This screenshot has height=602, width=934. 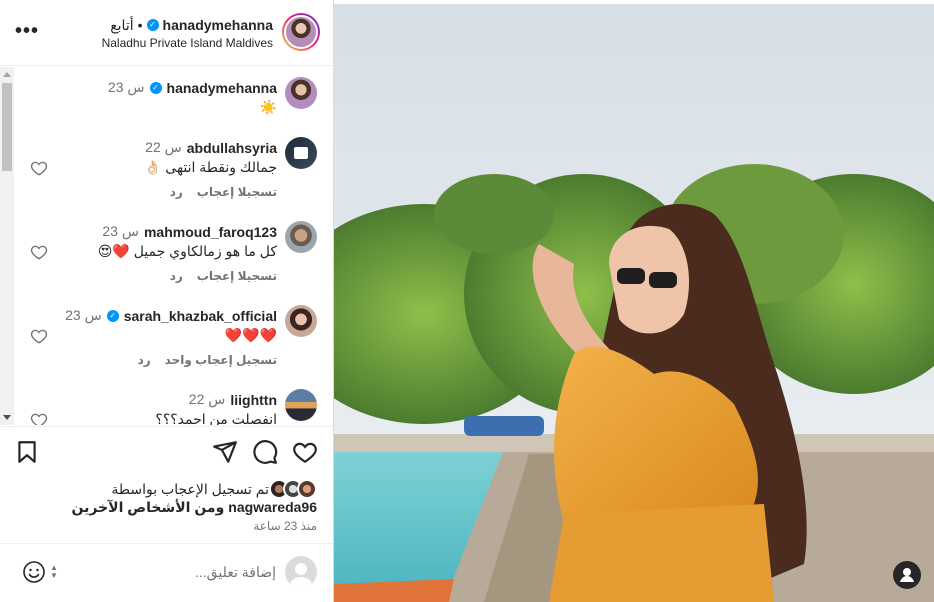 What do you see at coordinates (307, 489) in the screenshot?
I see `liker-avatar` at bounding box center [307, 489].